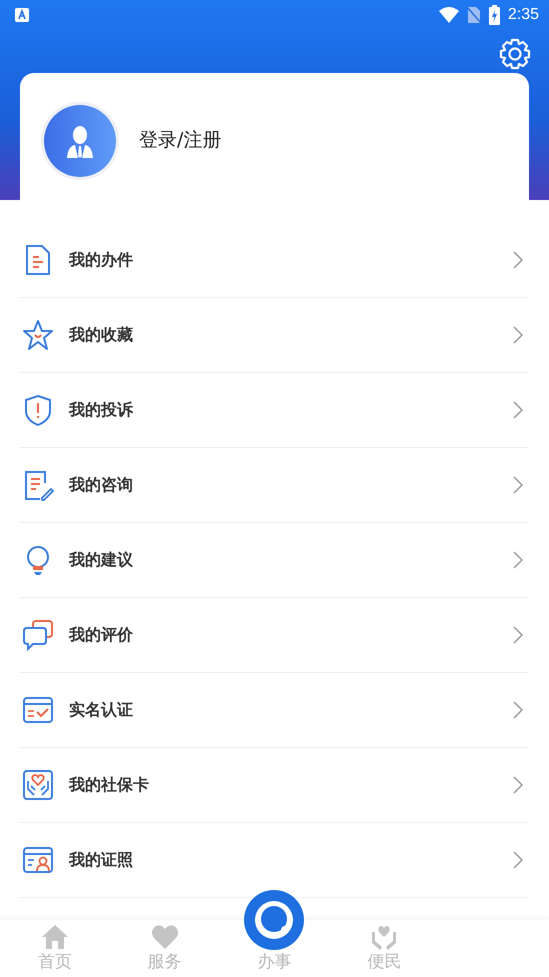  Describe the element at coordinates (274, 485) in the screenshot. I see `menu-item: 我的咨询` at that location.